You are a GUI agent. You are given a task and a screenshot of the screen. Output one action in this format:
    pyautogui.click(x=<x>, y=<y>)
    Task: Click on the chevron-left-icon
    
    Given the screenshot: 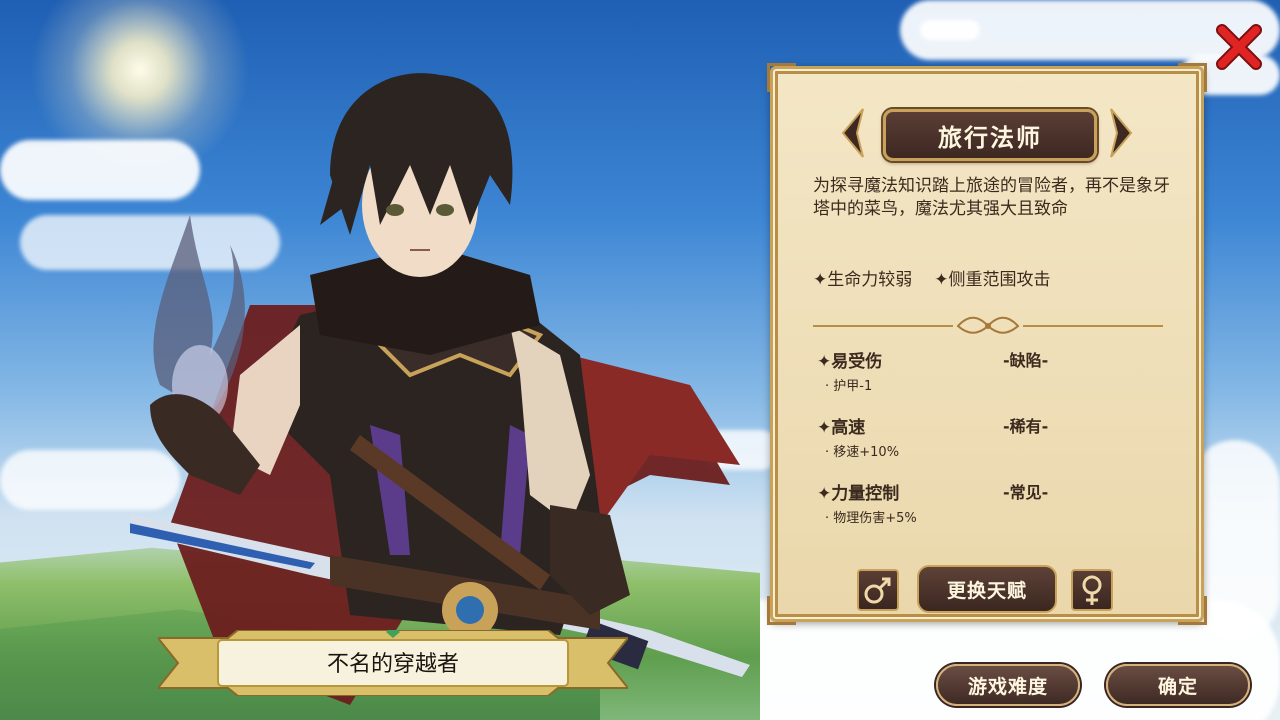 What is the action you would take?
    pyautogui.click(x=852, y=133)
    